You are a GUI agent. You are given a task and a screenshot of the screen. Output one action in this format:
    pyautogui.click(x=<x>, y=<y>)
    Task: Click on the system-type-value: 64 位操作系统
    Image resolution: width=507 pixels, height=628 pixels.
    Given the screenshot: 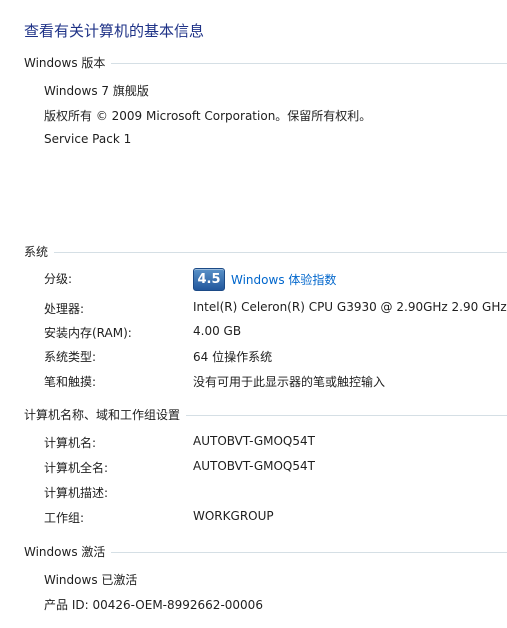 What is the action you would take?
    pyautogui.click(x=233, y=357)
    